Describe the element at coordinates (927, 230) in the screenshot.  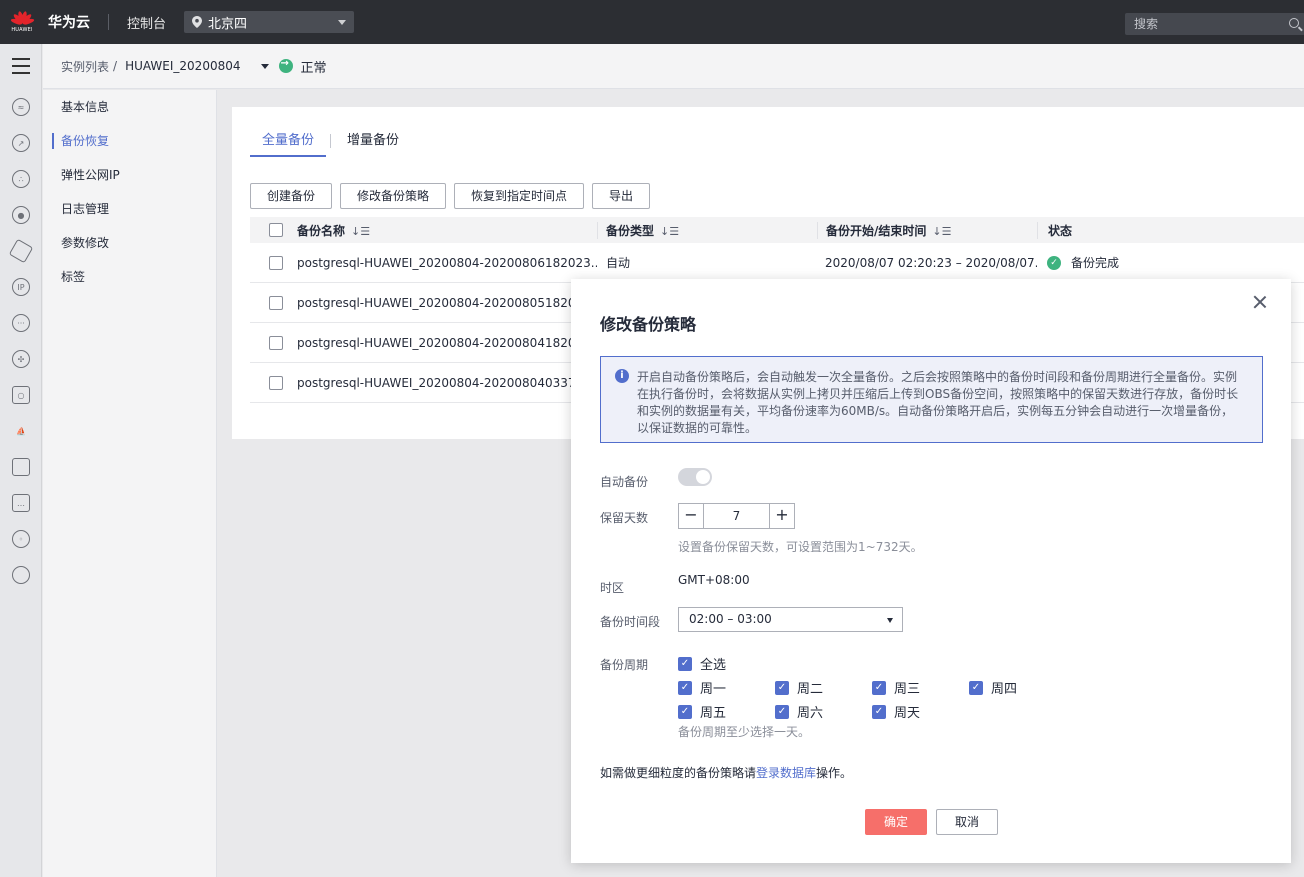
I see `column-header-time: 备份开始/结束时间 ↓☰` at that location.